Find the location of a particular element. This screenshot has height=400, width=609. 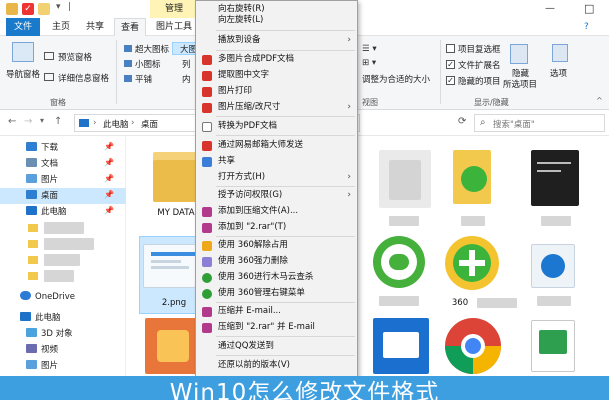

small-icons-button: 小图标 is located at coordinates (148, 64).